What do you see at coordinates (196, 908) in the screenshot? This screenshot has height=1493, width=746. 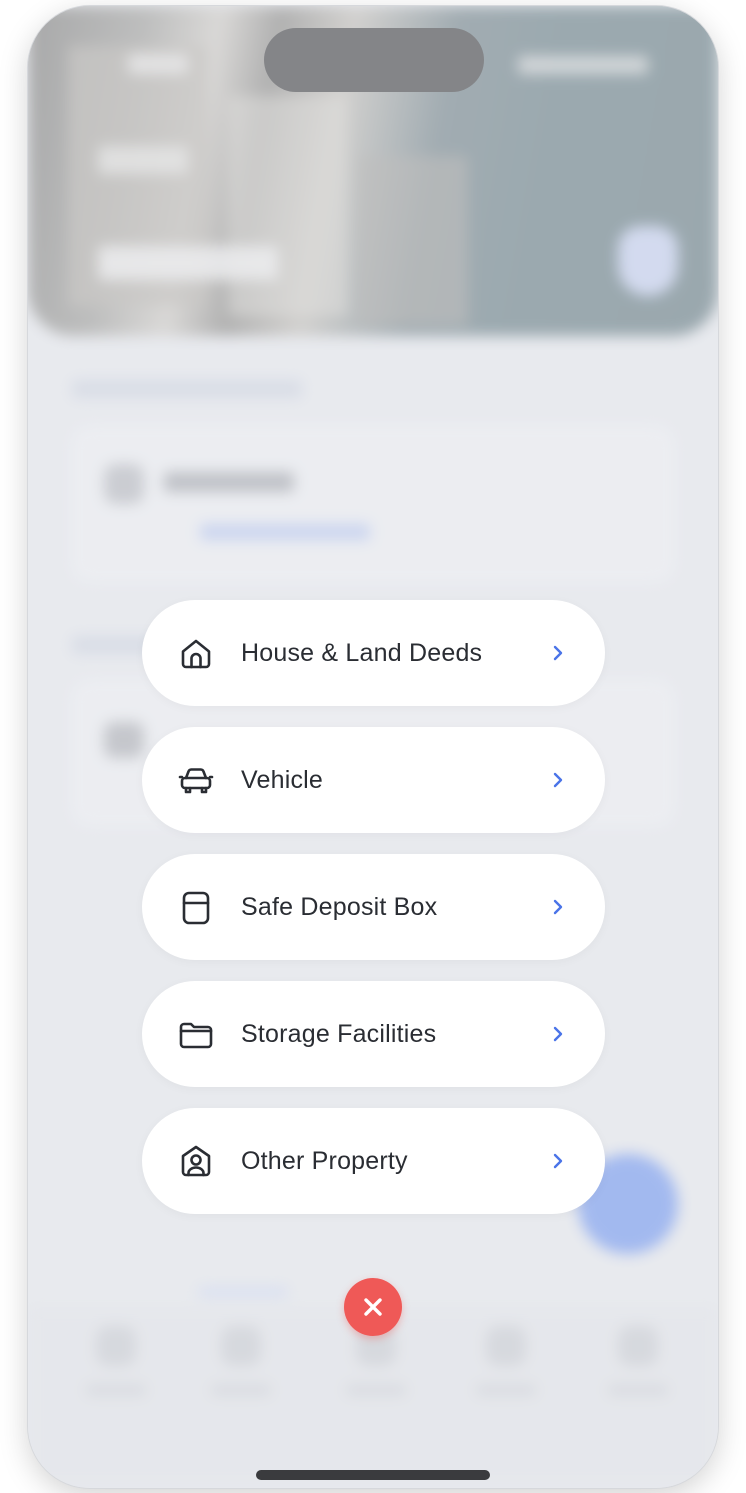 I see `box-icon` at bounding box center [196, 908].